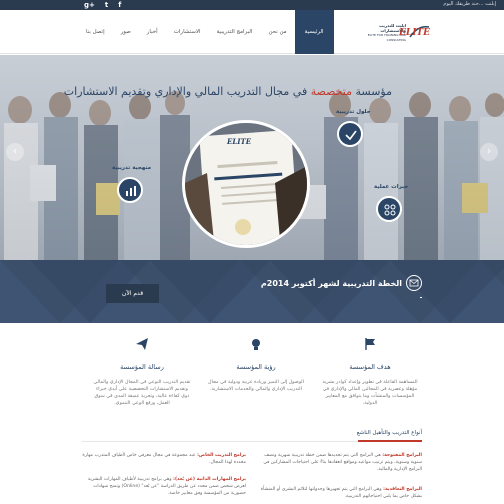 This screenshot has height=504, width=504. I want to click on logo-word: ELITE, so click(414, 33).